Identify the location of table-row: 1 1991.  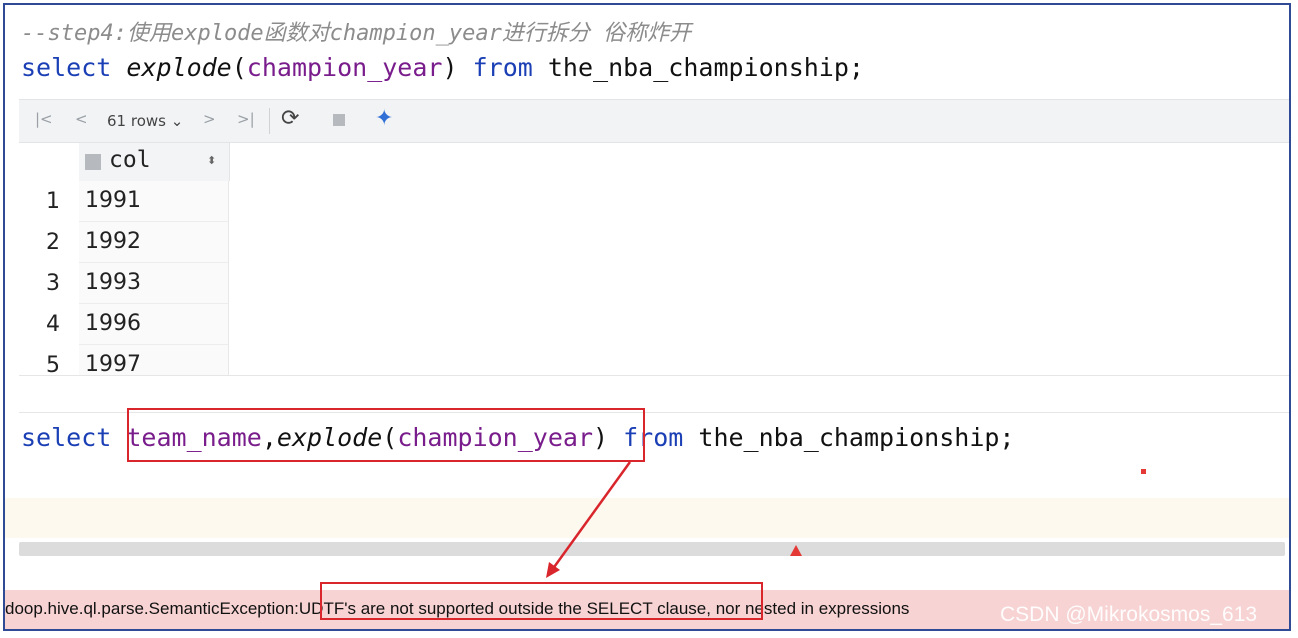
(124, 201).